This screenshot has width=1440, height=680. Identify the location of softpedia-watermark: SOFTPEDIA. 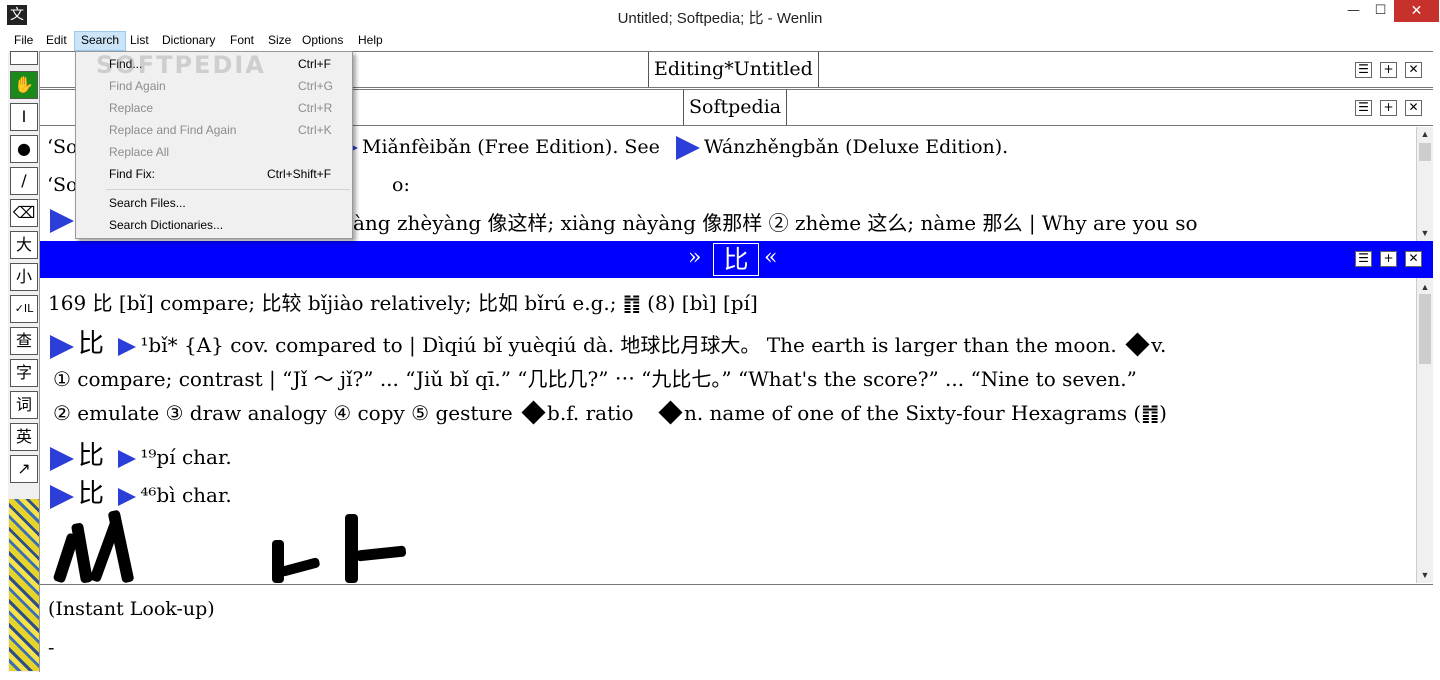
(181, 65).